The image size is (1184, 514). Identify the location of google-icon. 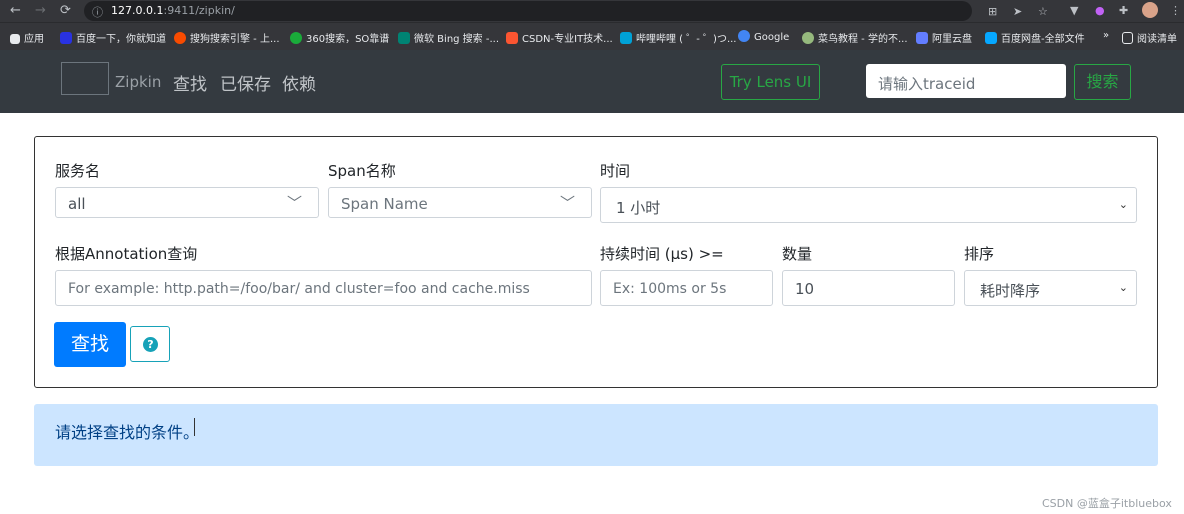
(744, 36).